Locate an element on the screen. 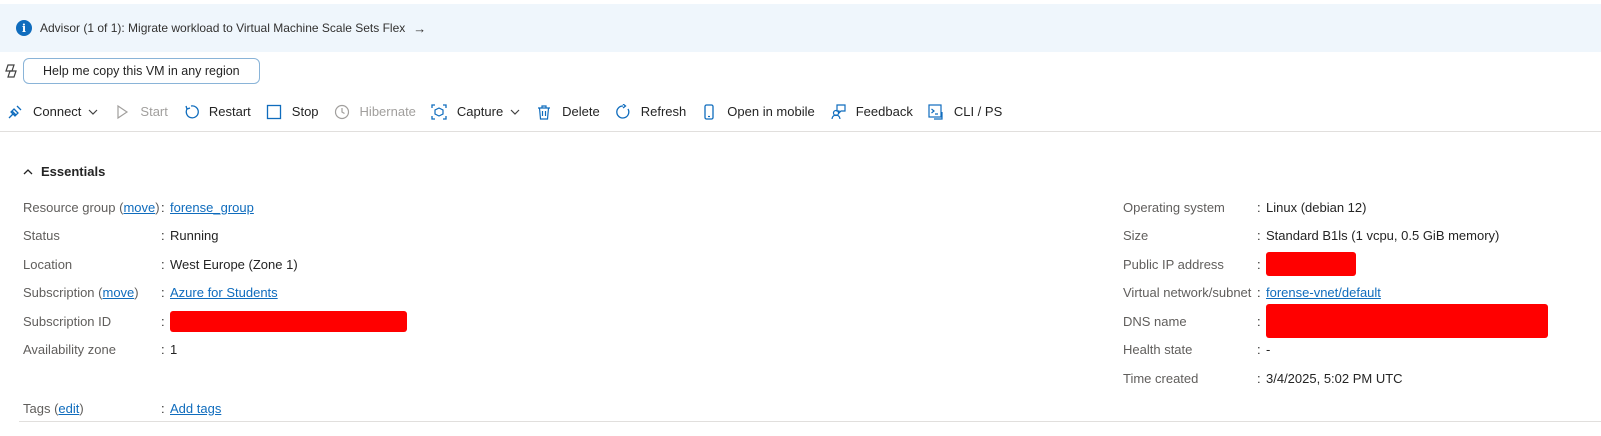  resource-group-label: Resource group (move) is located at coordinates (91, 207).